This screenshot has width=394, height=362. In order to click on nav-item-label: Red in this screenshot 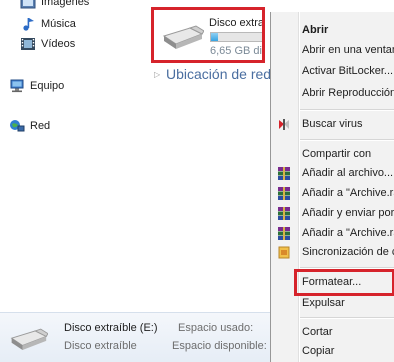, I will do `click(40, 126)`.